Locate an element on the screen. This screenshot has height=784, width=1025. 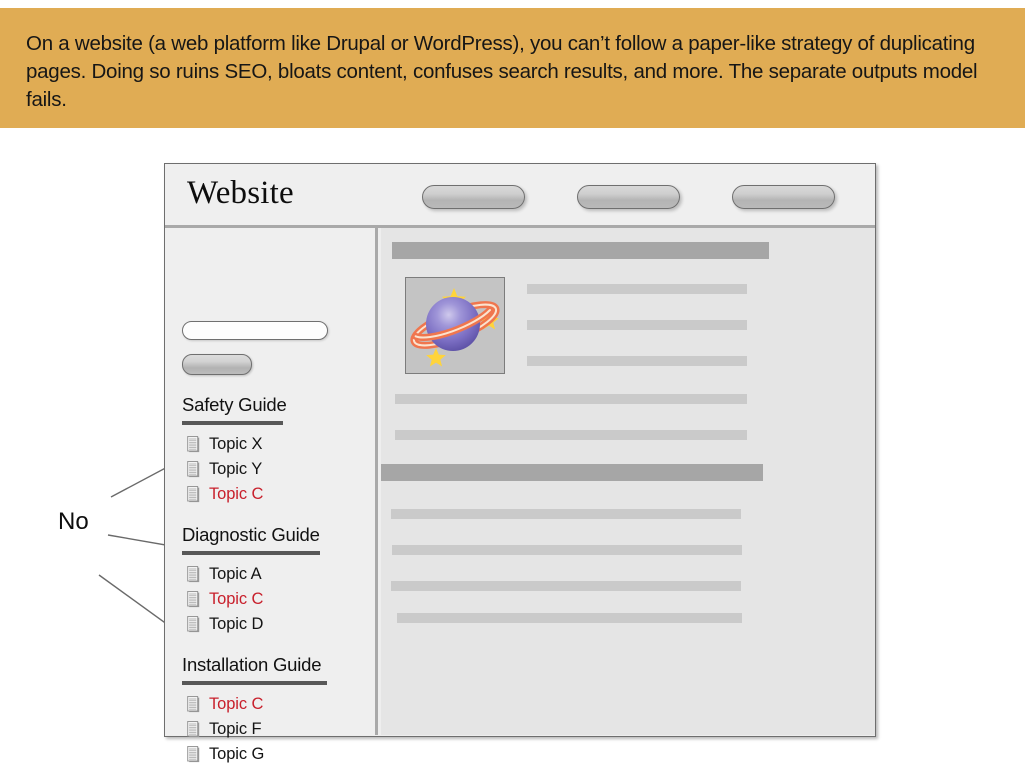
nav-group-heading: Diagnostic Guide is located at coordinates (251, 534).